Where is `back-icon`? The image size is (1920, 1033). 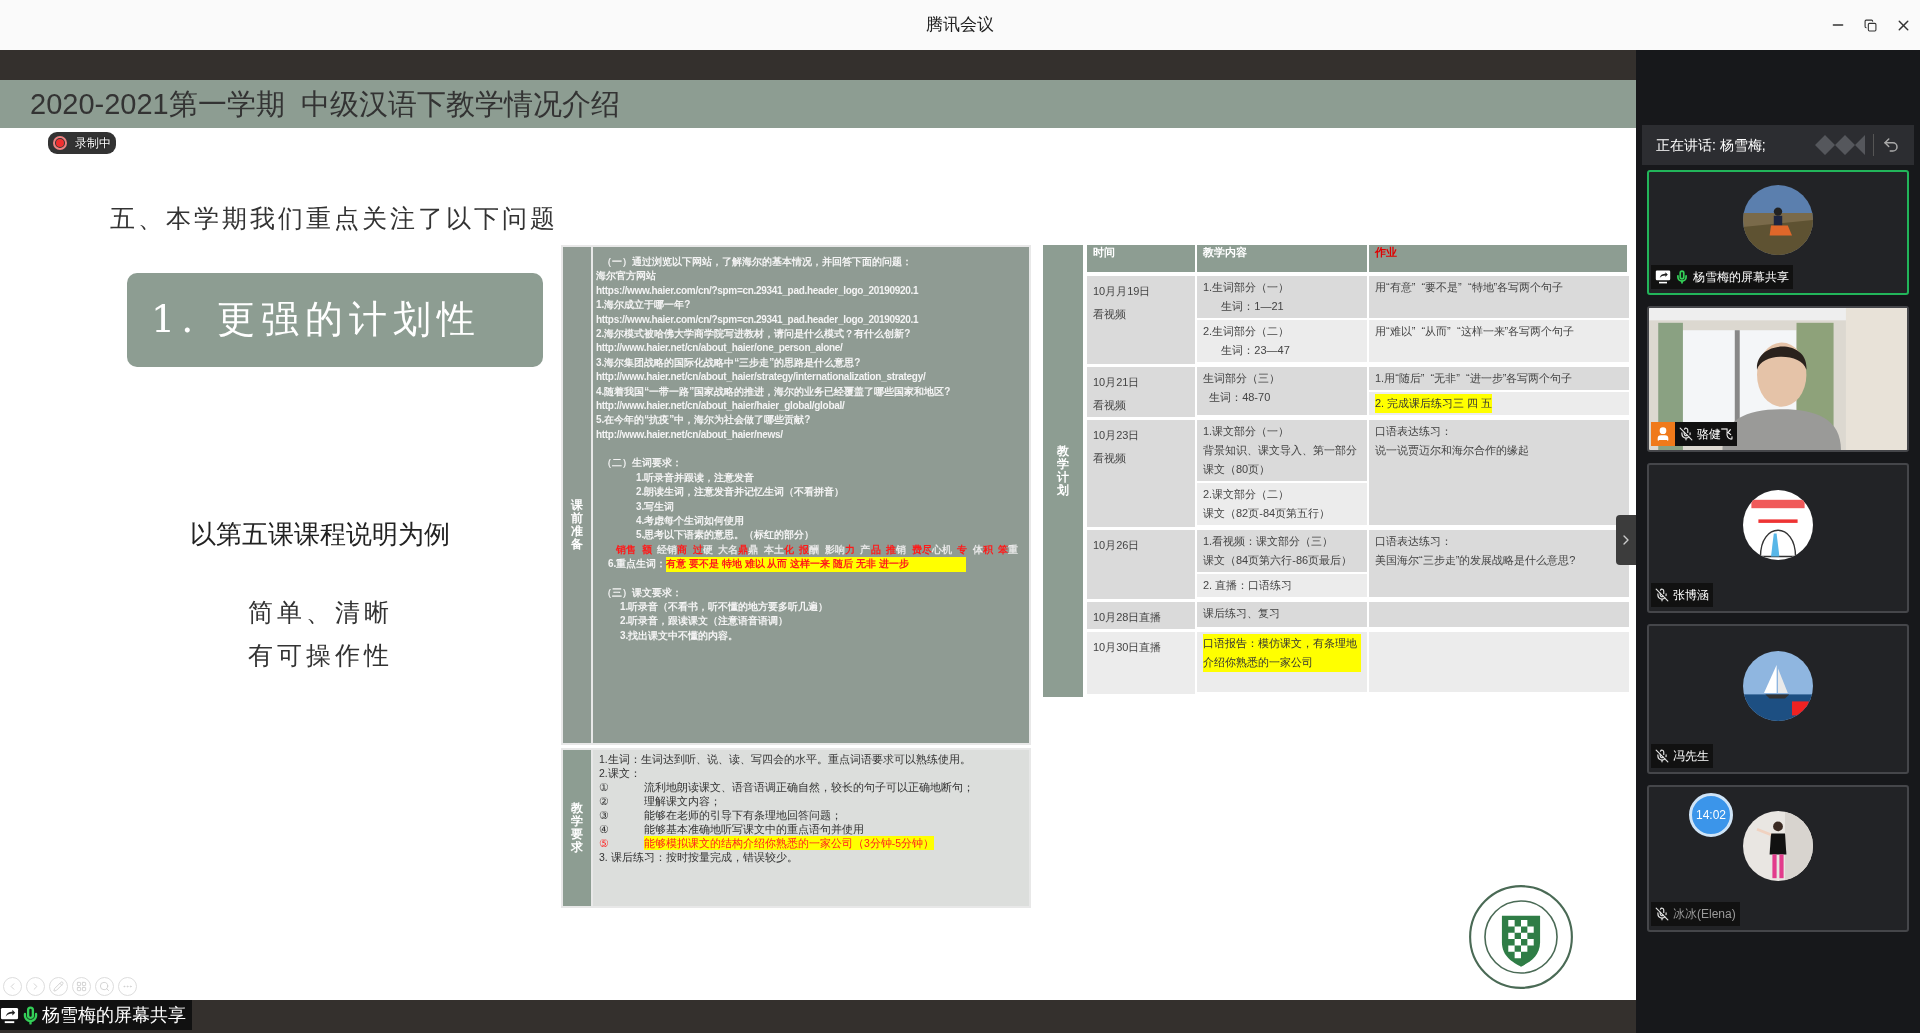 back-icon is located at coordinates (1891, 145).